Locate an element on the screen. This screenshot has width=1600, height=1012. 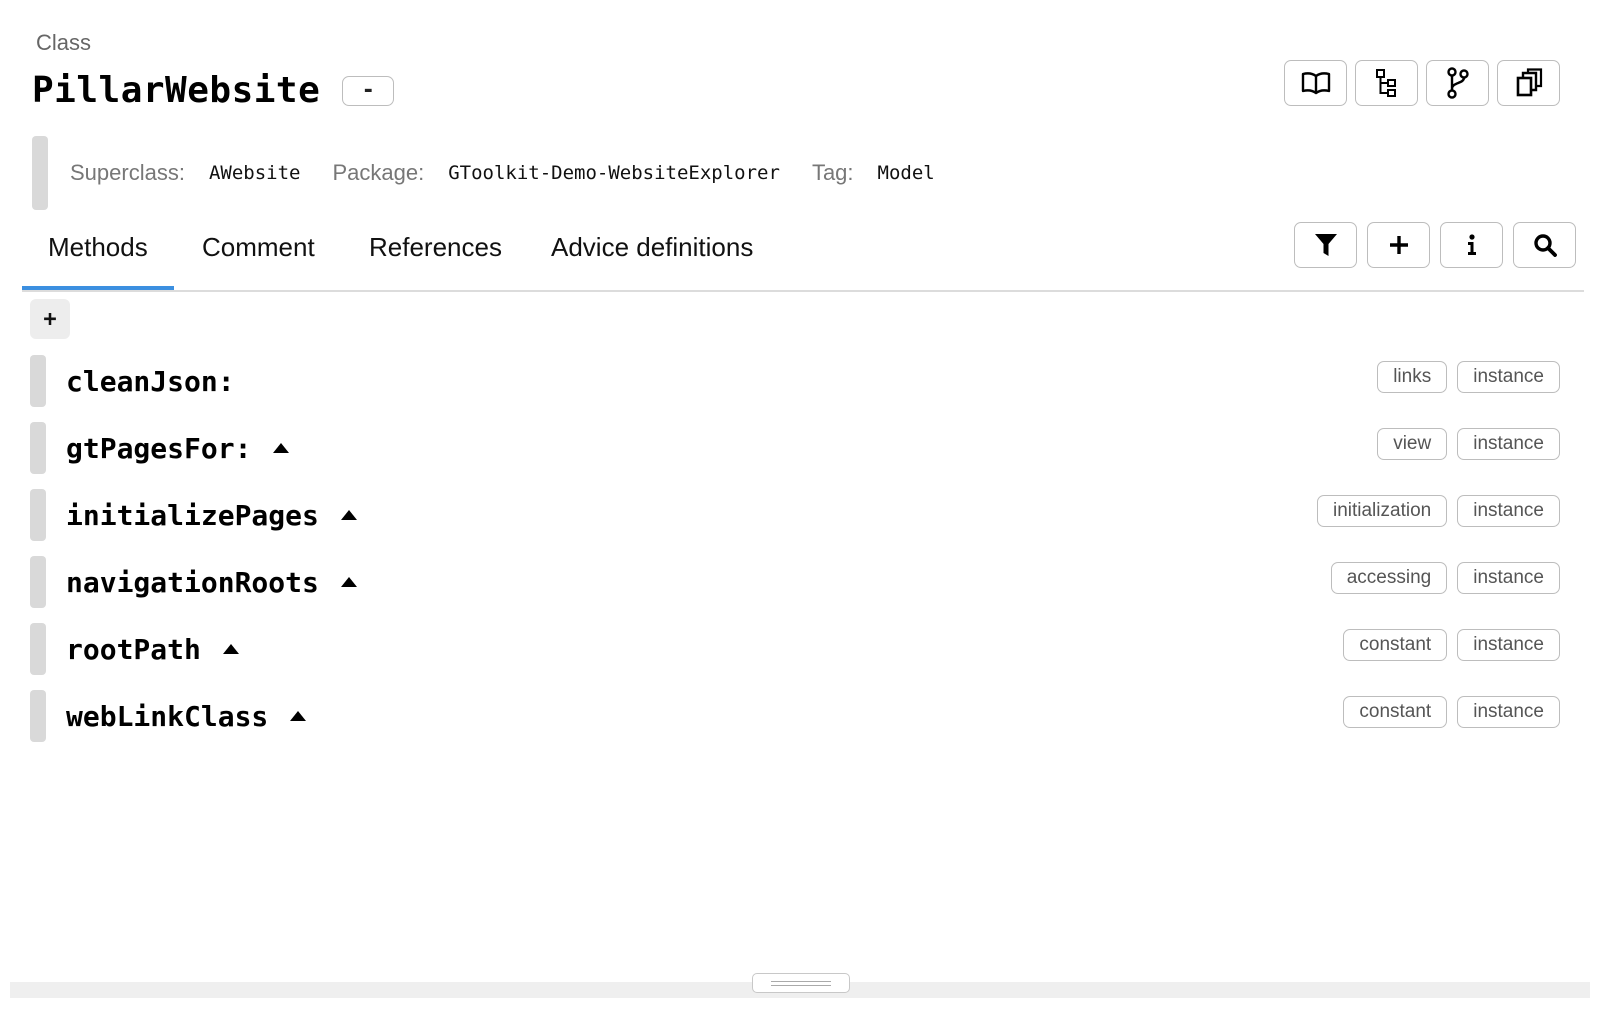
resize-handle is located at coordinates (801, 983).